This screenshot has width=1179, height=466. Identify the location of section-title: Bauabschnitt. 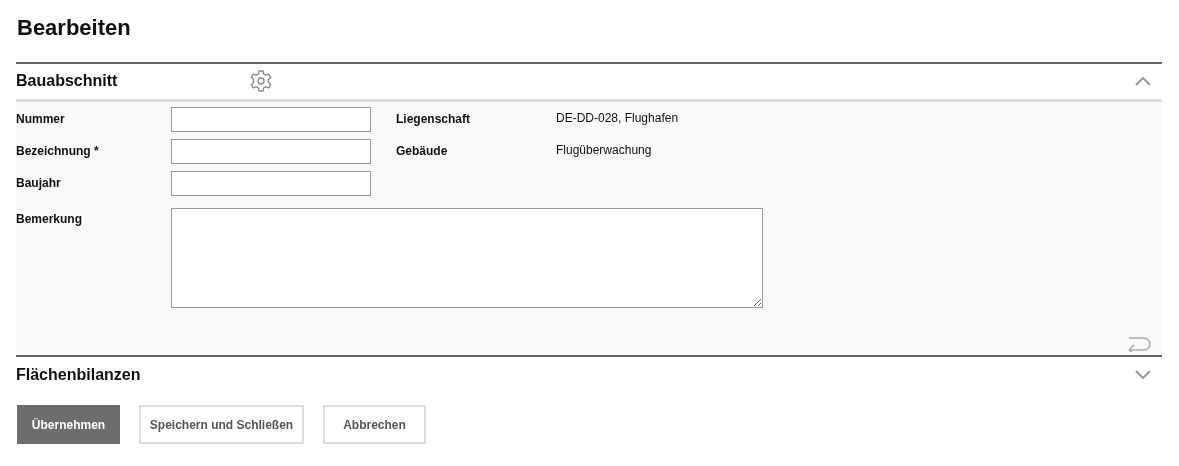
(67, 81).